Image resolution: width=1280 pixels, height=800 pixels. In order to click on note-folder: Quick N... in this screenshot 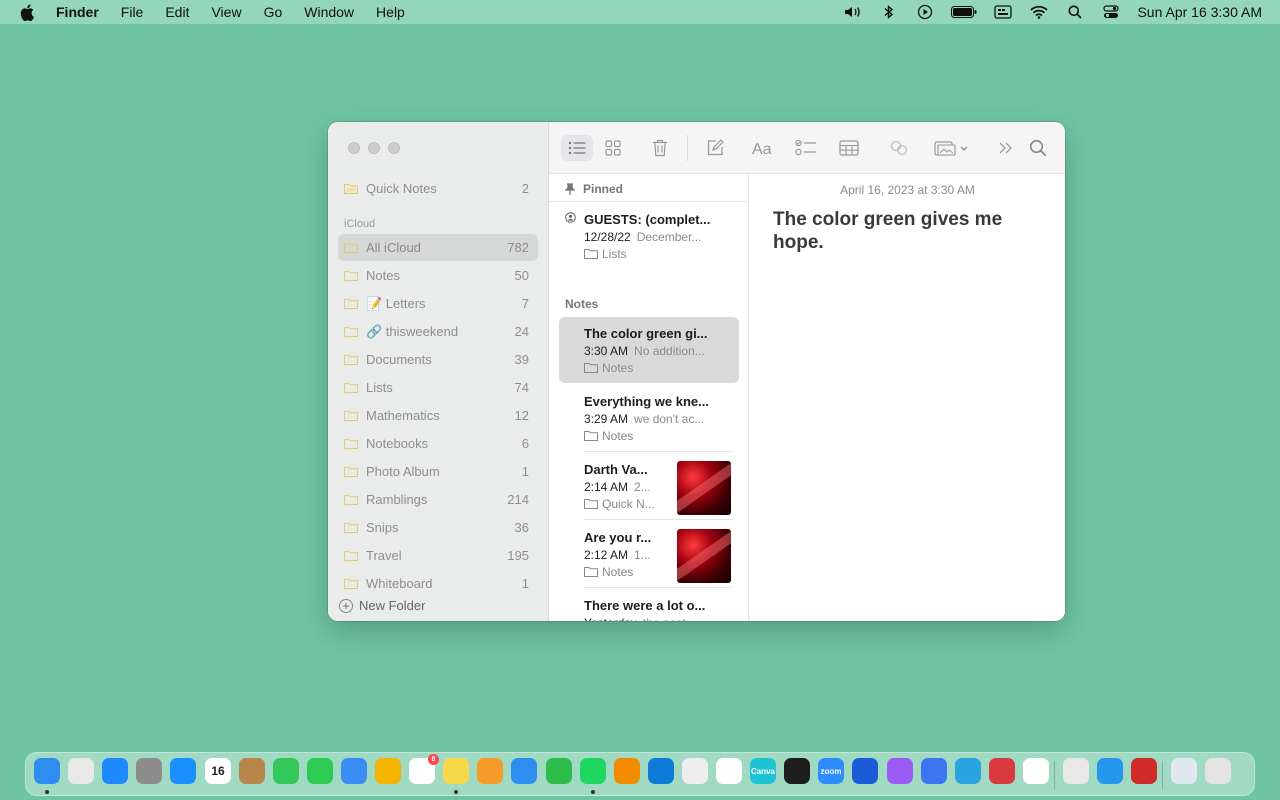, I will do `click(626, 504)`.